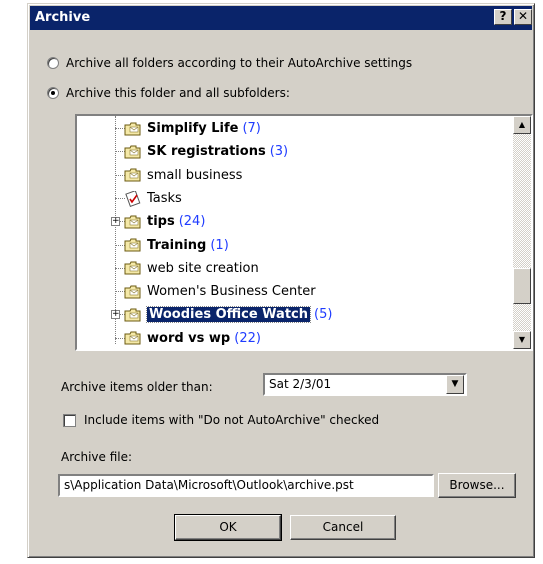  Describe the element at coordinates (343, 527) in the screenshot. I see `cancel-button: Cancel` at that location.